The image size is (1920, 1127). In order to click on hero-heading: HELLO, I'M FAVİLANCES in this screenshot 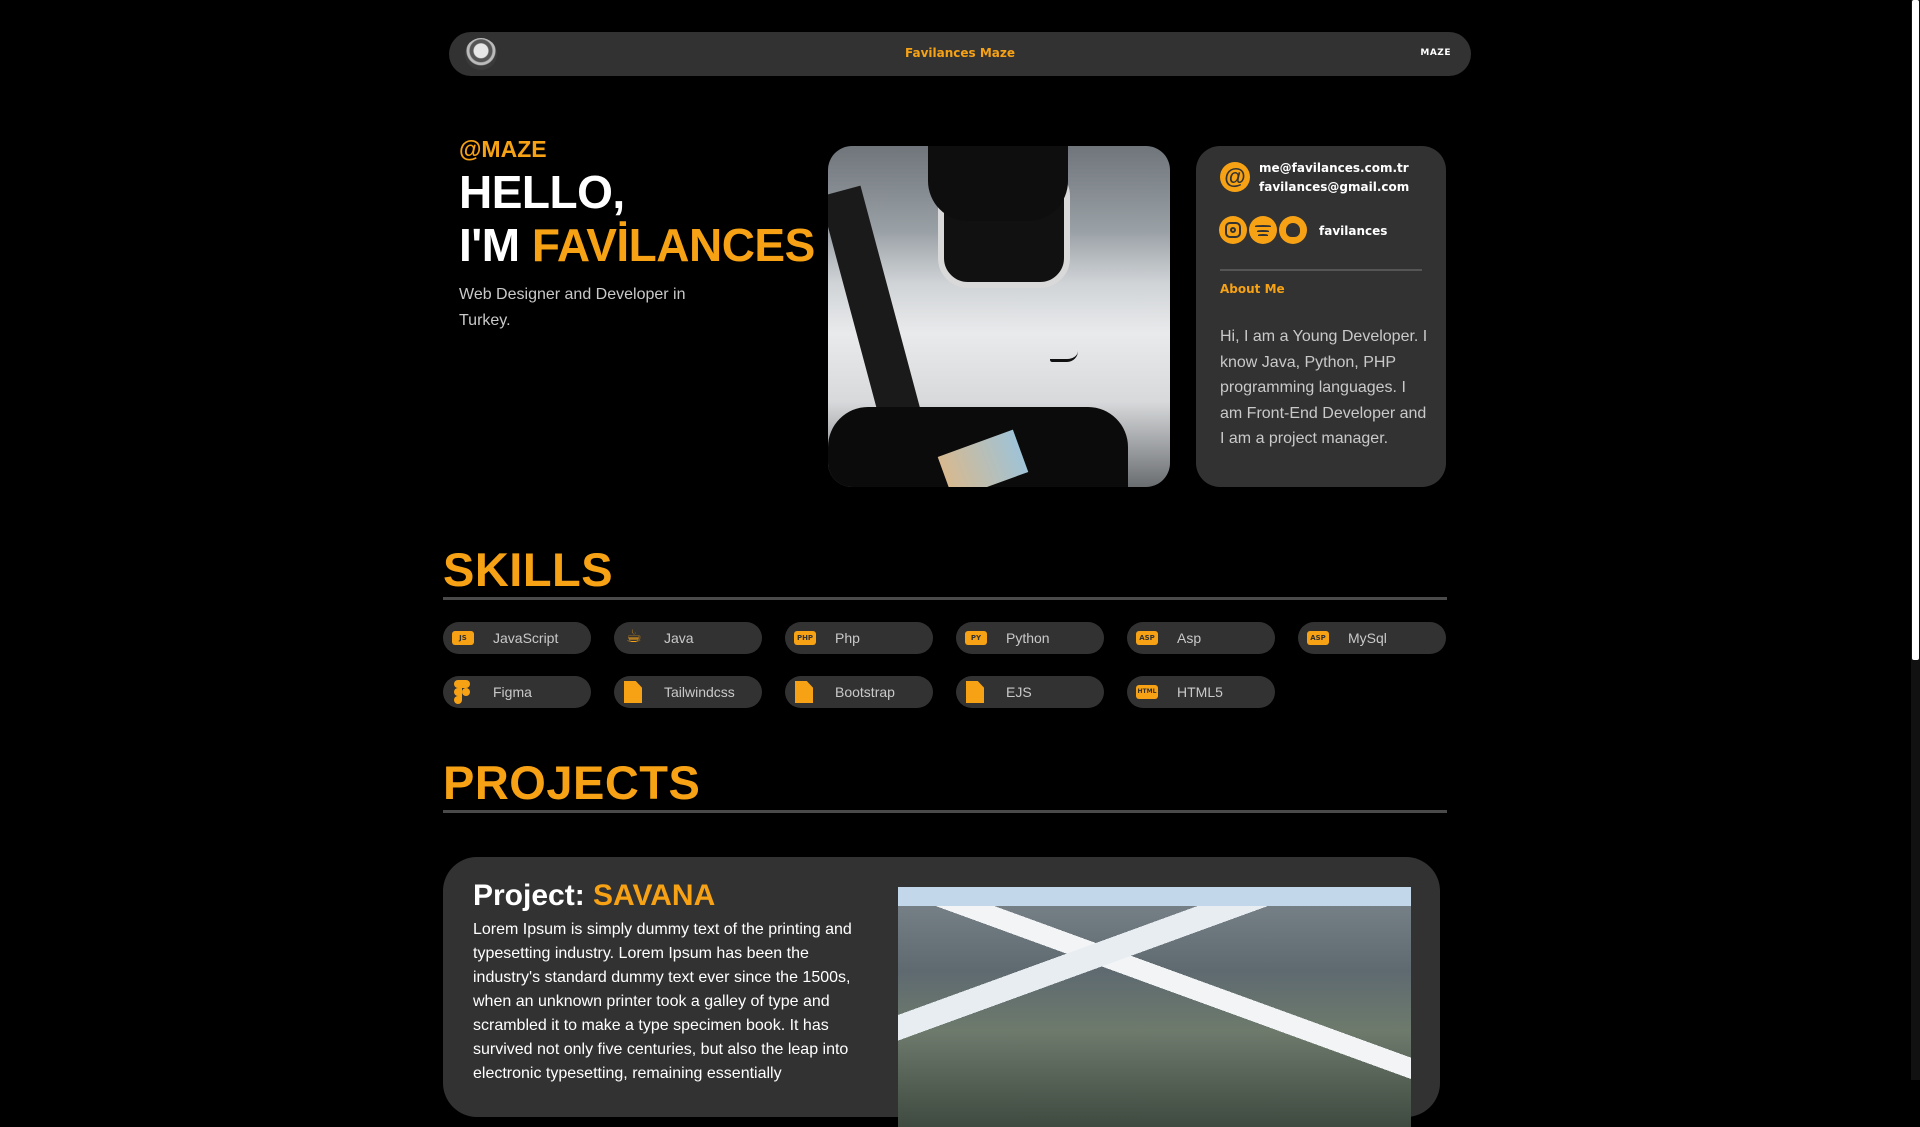, I will do `click(637, 219)`.